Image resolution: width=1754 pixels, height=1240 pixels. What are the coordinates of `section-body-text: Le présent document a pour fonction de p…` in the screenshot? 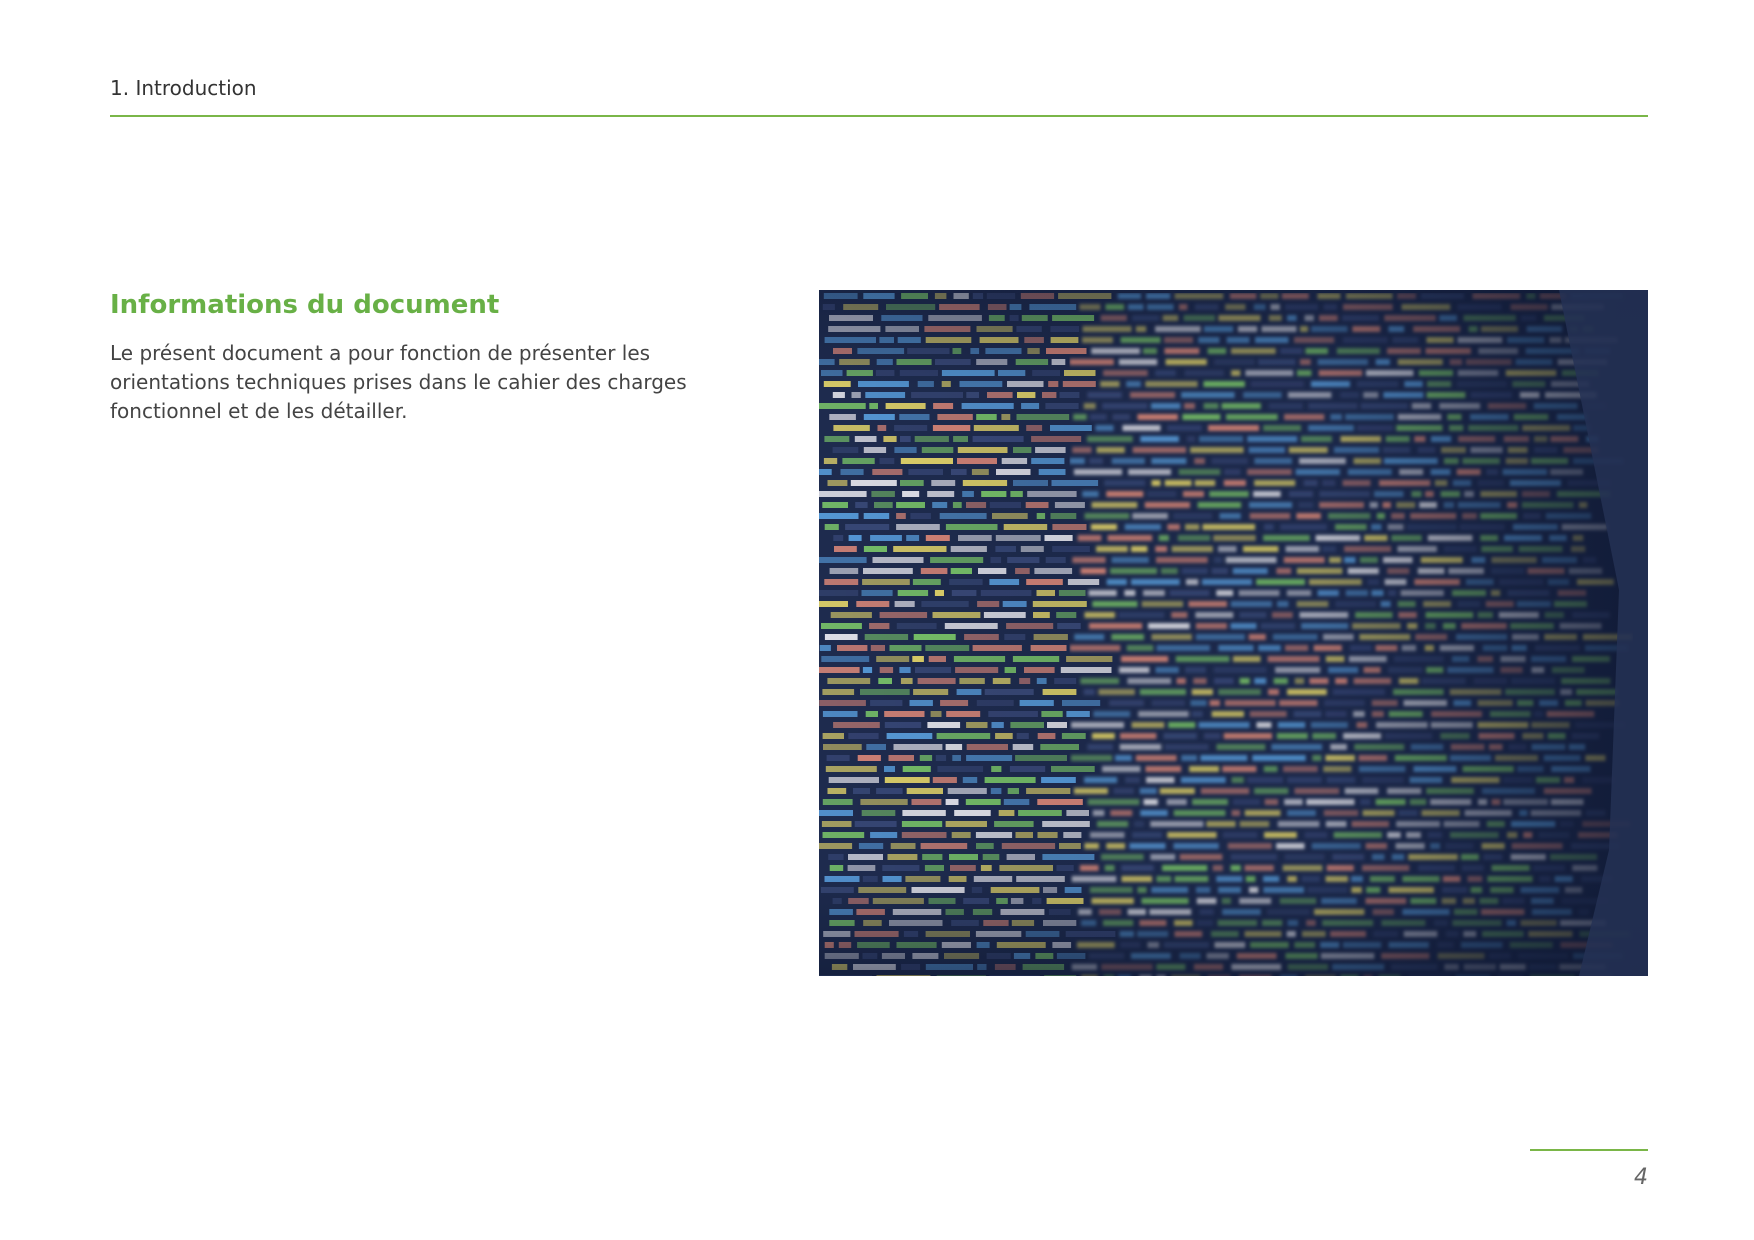 It's located at (398, 382).